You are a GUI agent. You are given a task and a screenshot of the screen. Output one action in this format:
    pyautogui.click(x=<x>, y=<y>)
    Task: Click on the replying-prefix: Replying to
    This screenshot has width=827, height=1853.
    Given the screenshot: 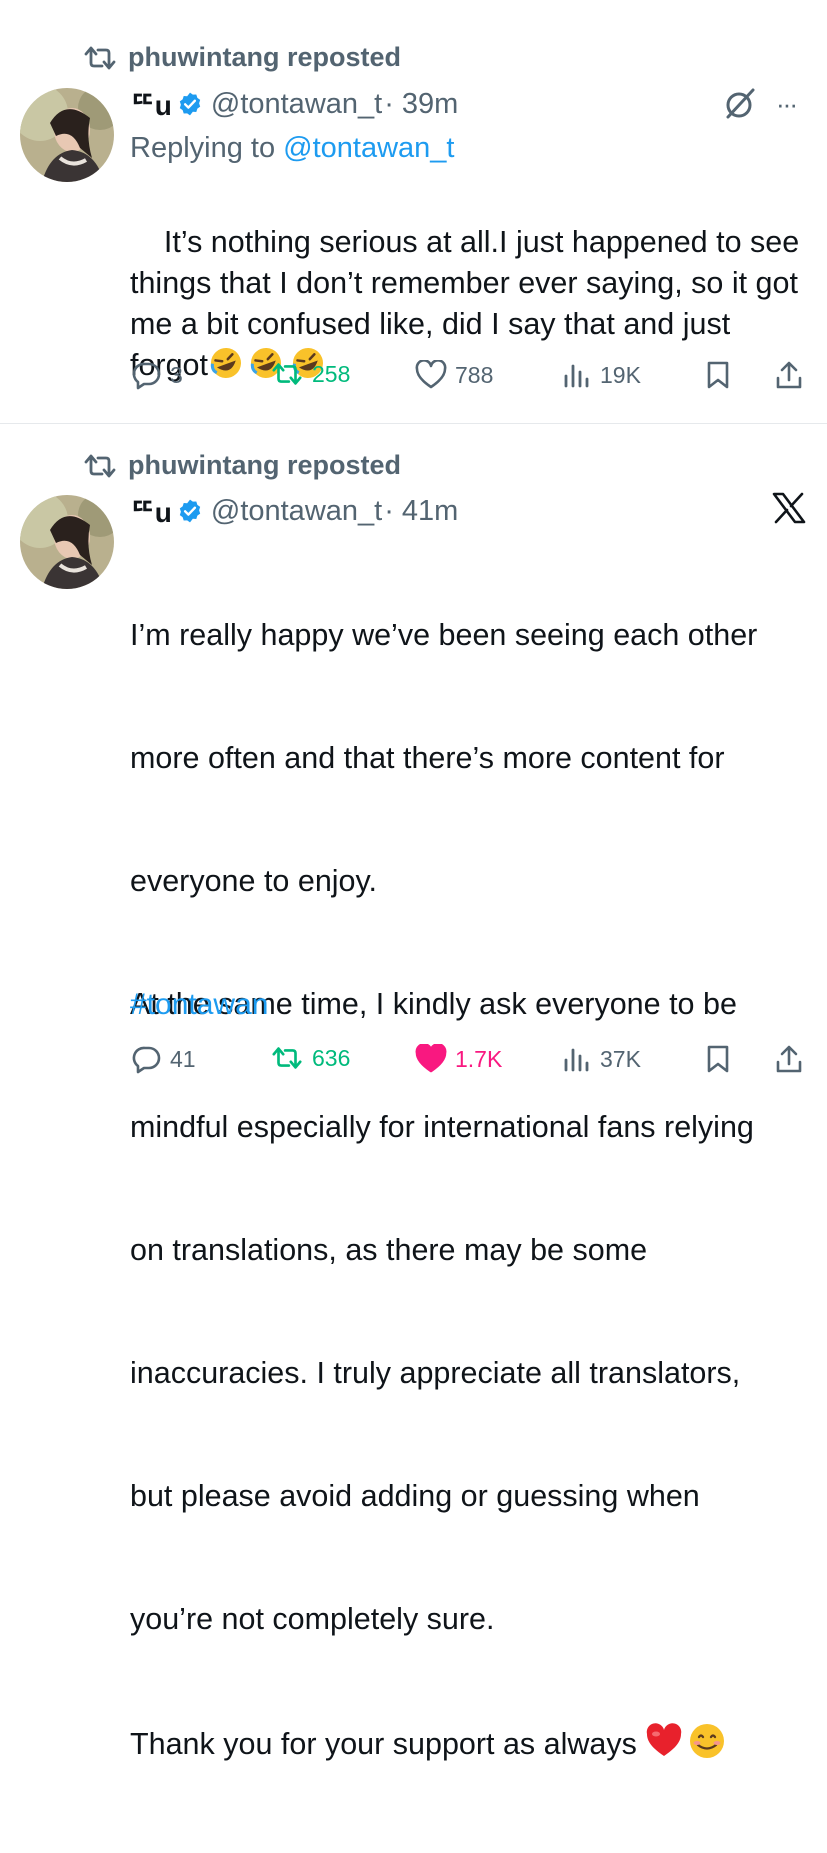 What is the action you would take?
    pyautogui.click(x=203, y=148)
    